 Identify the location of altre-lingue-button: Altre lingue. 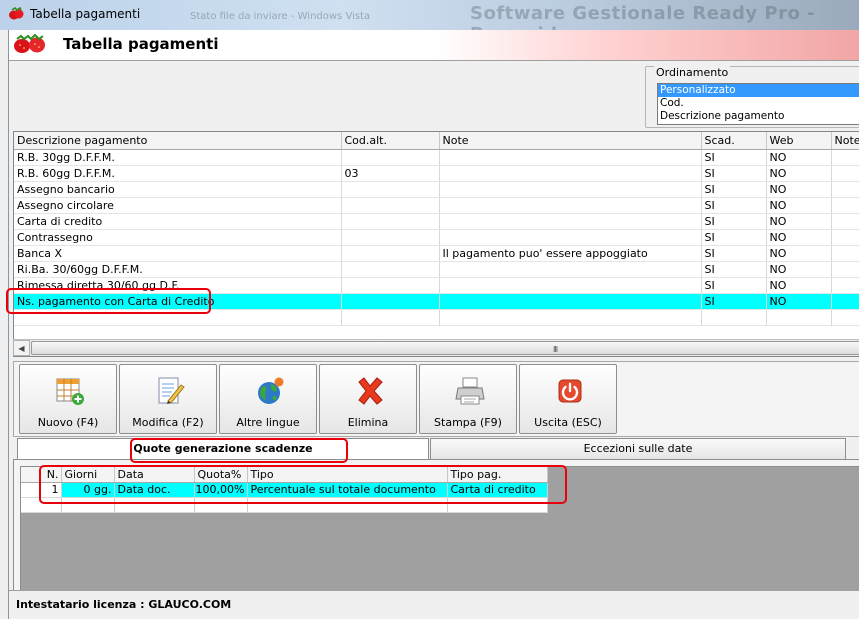
(268, 399).